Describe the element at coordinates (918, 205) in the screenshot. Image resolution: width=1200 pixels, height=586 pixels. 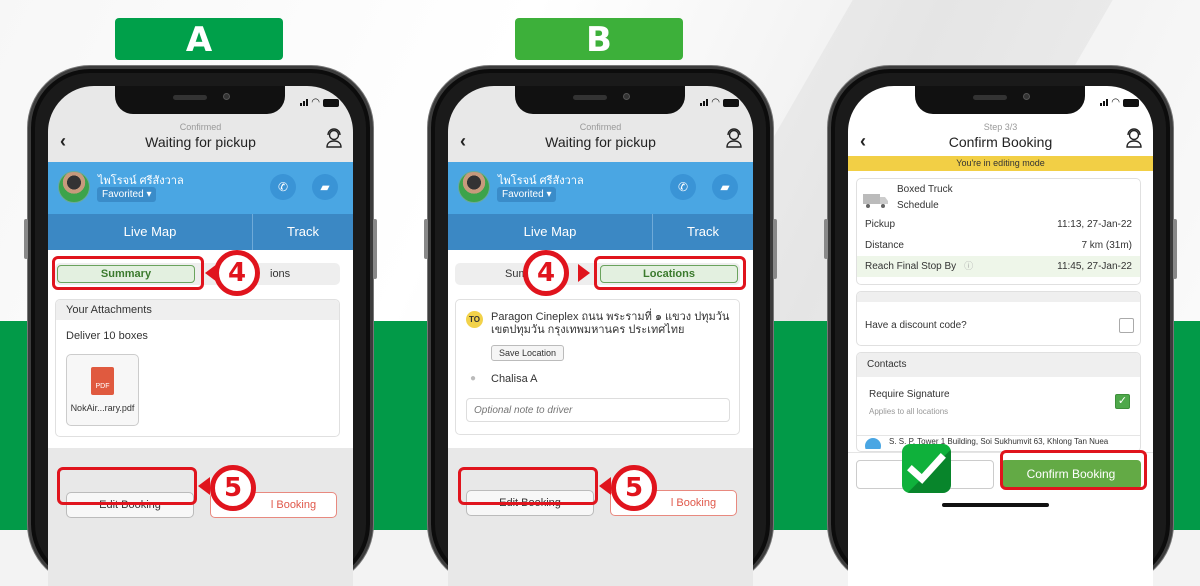
I see `booking-mode: Schedule` at that location.